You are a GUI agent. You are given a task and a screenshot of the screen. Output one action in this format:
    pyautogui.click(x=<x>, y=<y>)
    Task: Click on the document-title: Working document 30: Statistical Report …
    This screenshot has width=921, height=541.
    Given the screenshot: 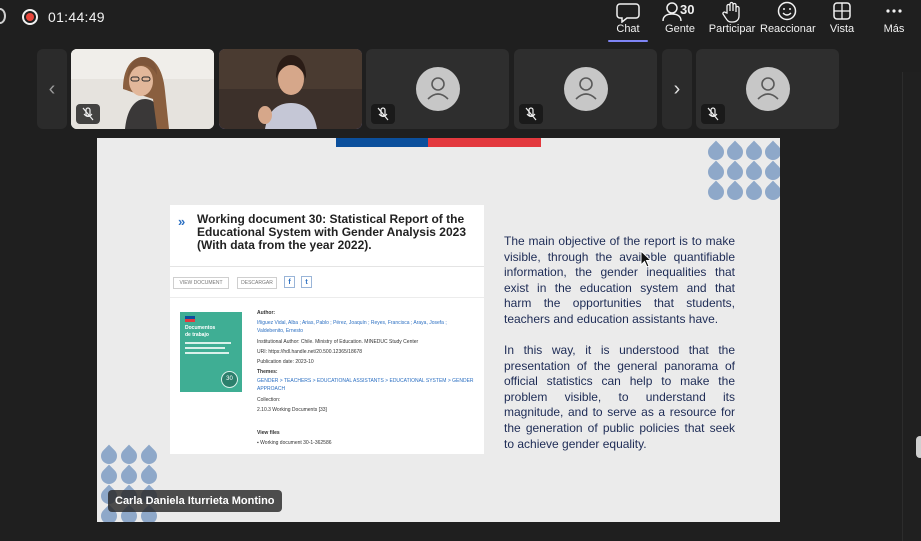 What is the action you would take?
    pyautogui.click(x=331, y=232)
    